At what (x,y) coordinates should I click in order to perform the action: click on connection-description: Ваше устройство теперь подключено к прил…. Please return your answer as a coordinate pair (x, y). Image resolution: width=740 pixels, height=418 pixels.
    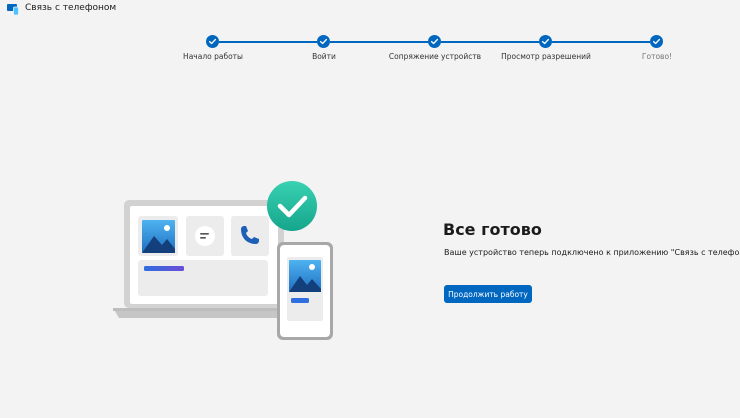
    Looking at the image, I should click on (592, 252).